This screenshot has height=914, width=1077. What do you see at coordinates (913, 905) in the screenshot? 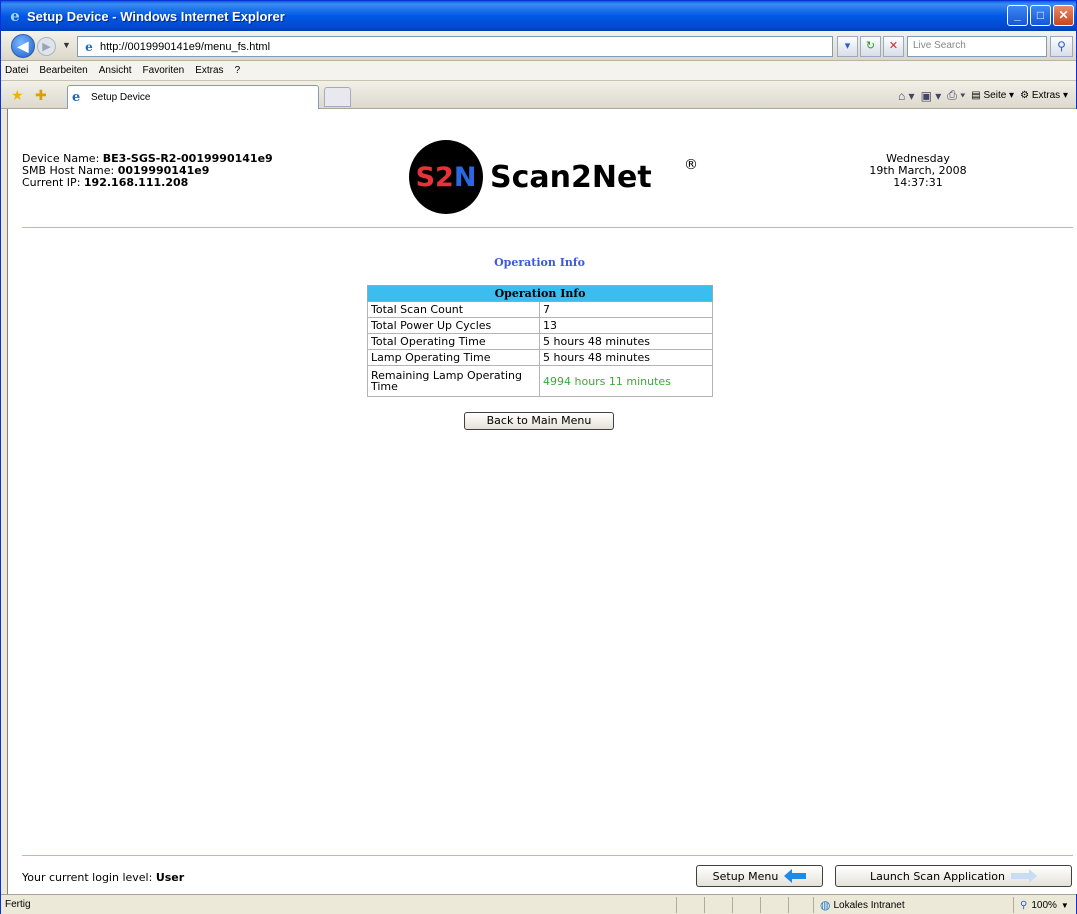
I see `security-zone: ◍ Lokales Intranet` at bounding box center [913, 905].